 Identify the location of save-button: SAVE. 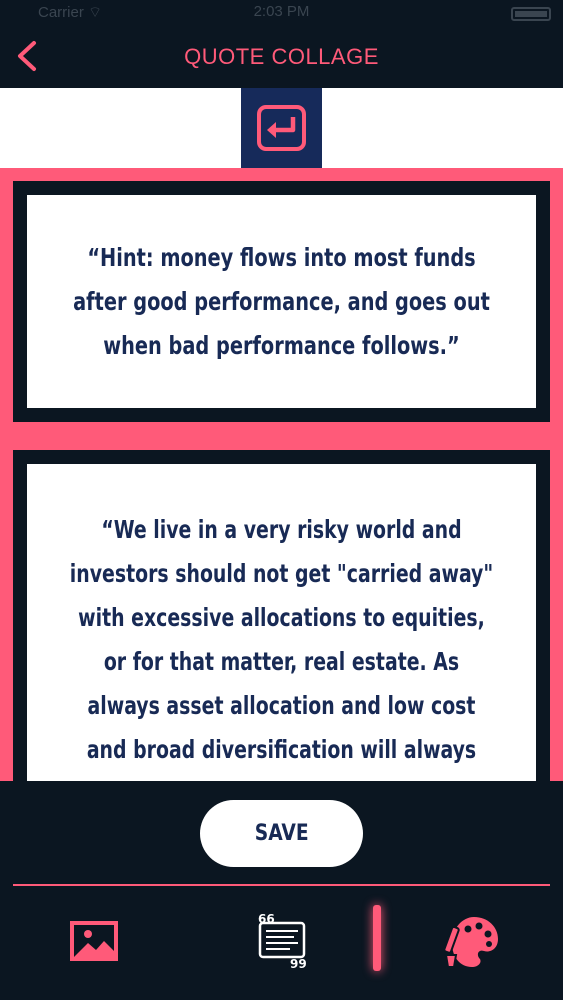
(281, 833).